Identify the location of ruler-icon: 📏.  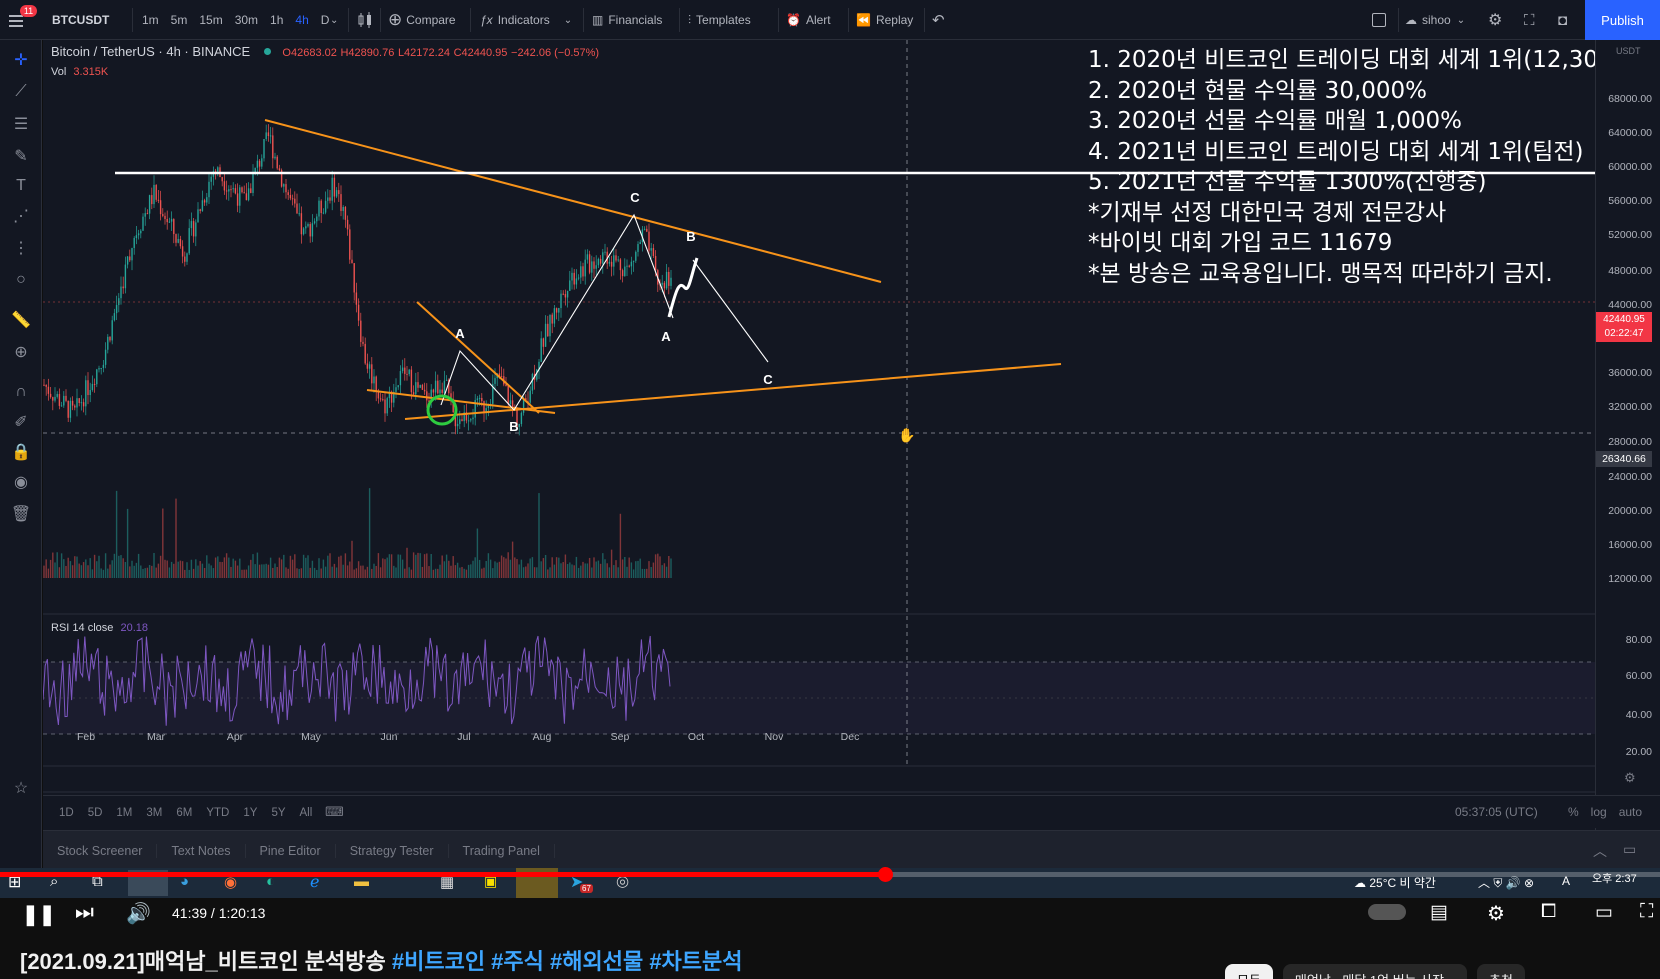
(21, 320).